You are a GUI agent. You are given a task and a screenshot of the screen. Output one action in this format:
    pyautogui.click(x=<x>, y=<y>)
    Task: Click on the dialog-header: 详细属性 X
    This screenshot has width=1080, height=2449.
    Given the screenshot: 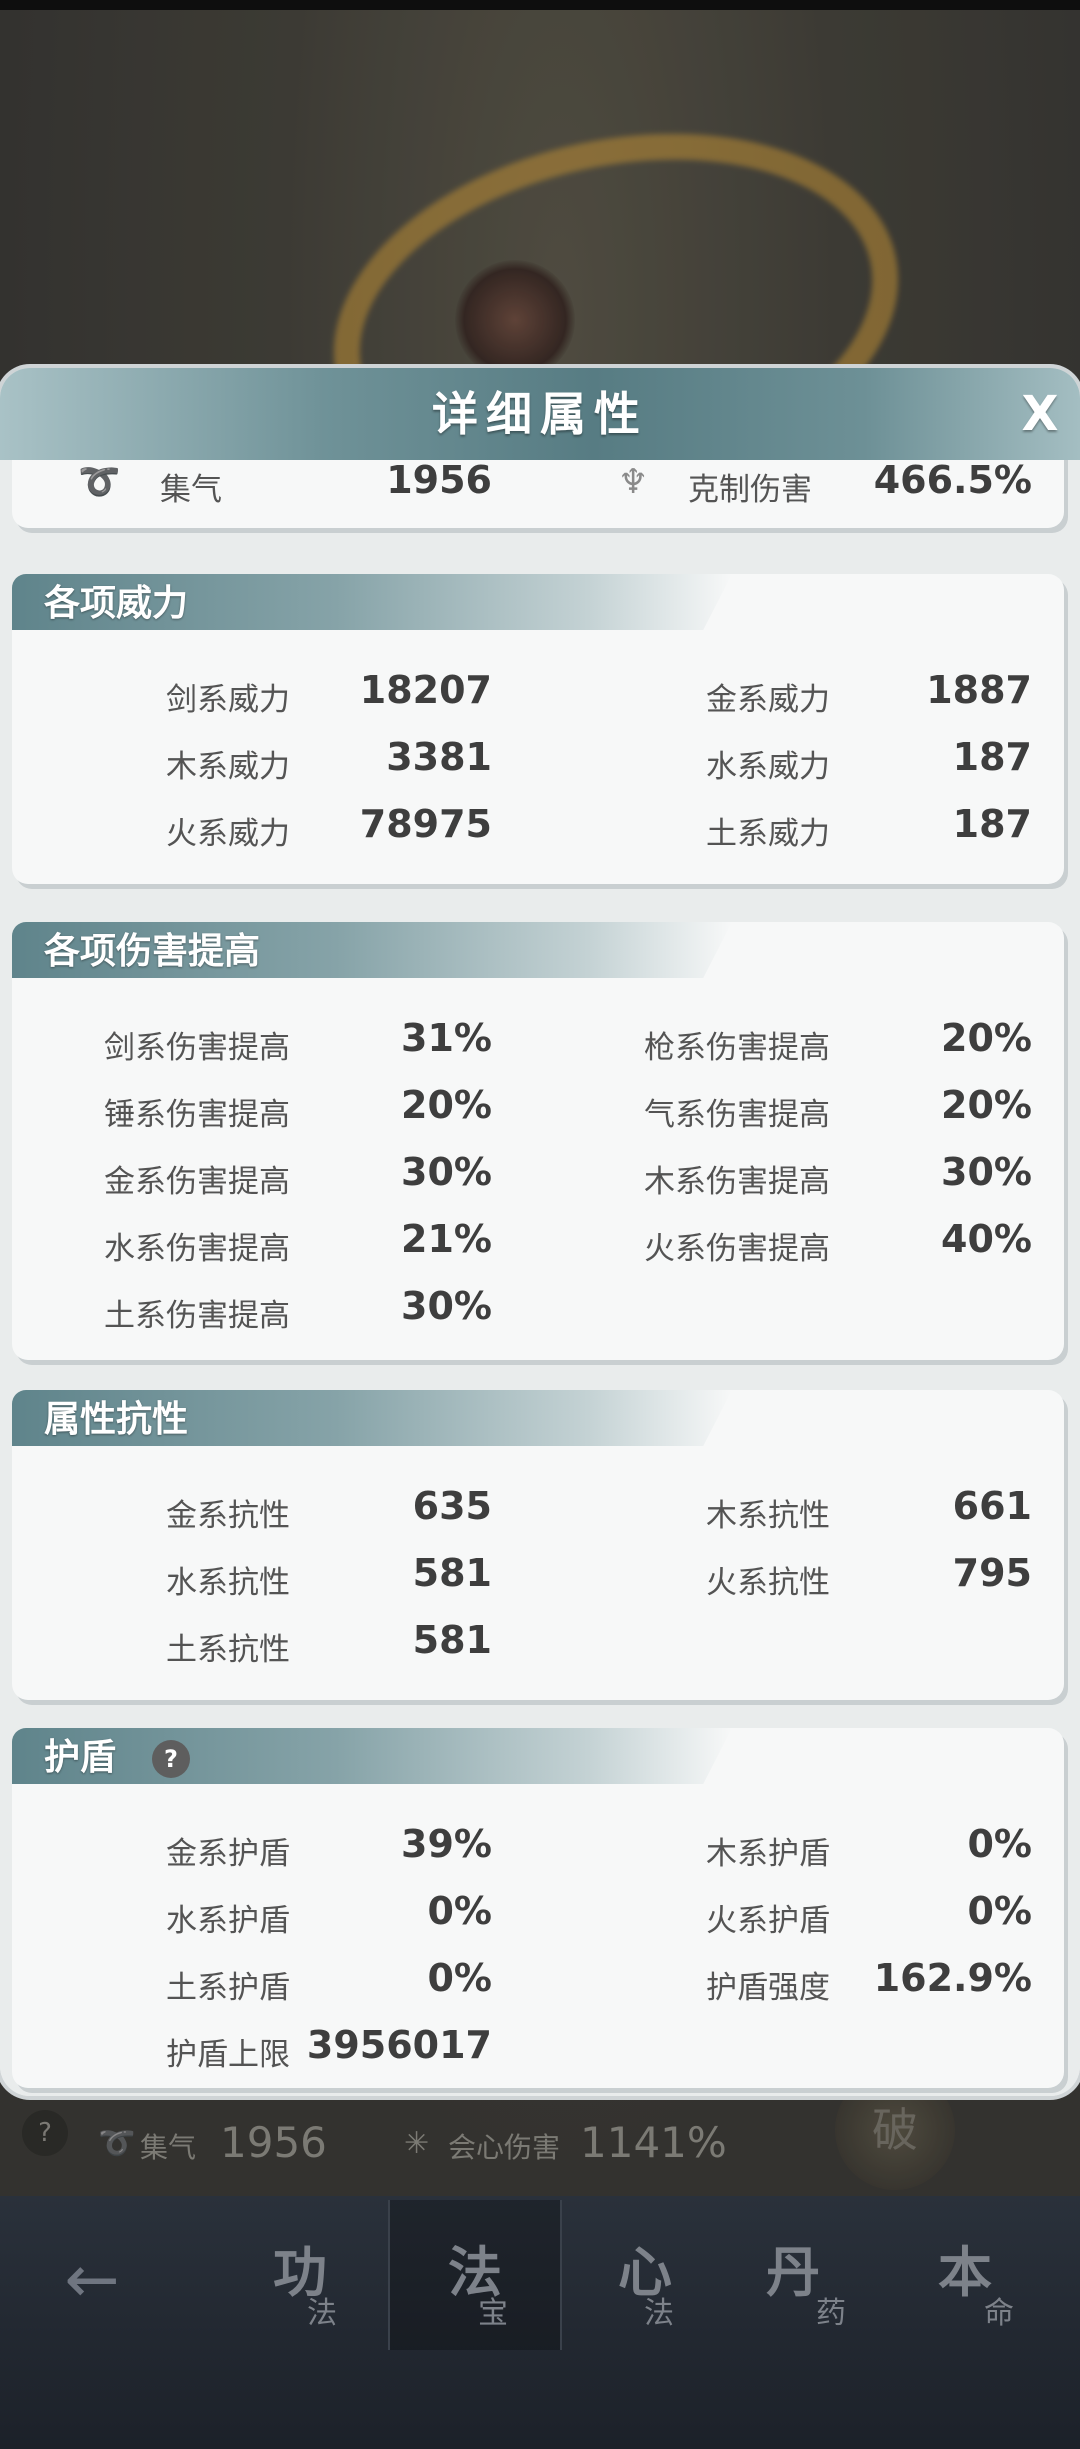 What is the action you would take?
    pyautogui.click(x=540, y=414)
    